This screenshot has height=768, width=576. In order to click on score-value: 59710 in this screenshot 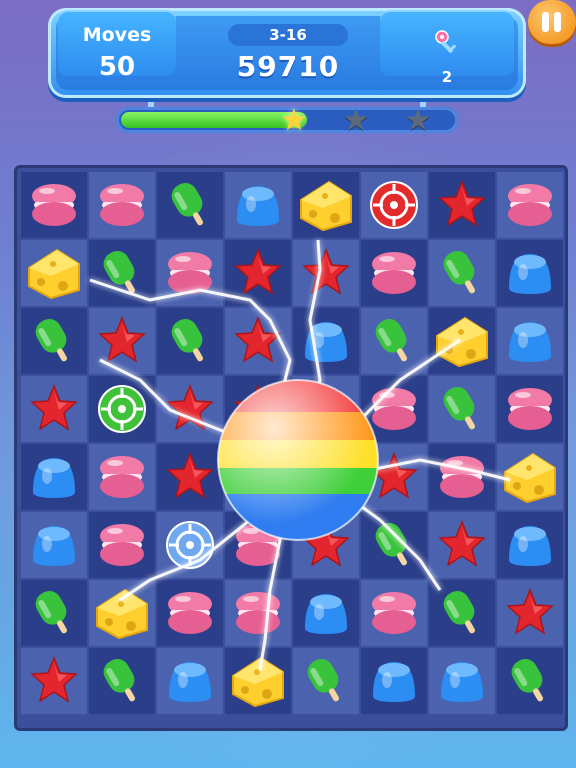, I will do `click(288, 66)`.